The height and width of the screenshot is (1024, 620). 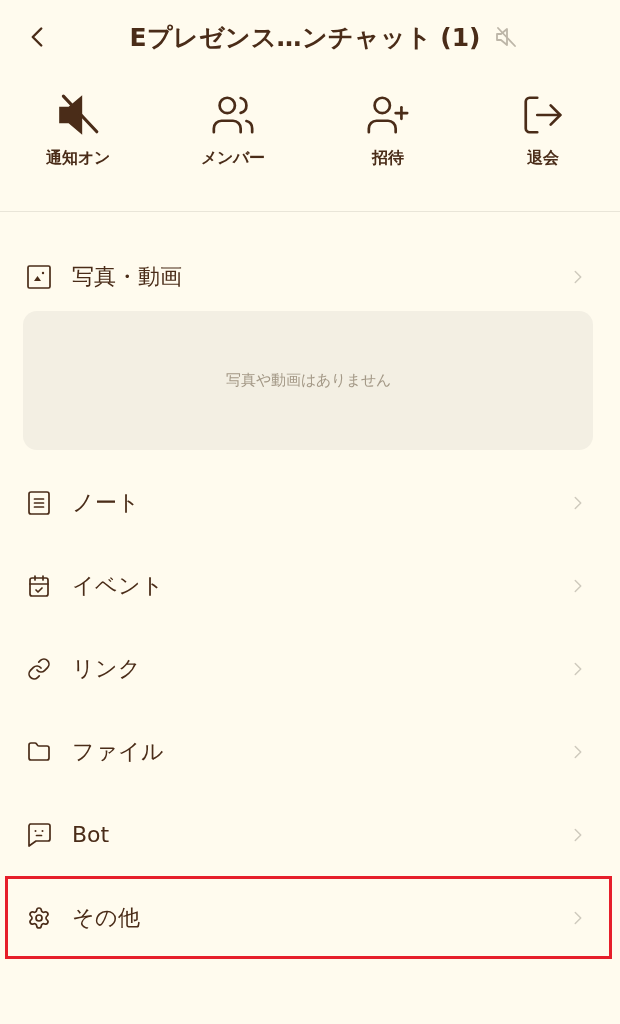 What do you see at coordinates (308, 668) in the screenshot?
I see `menu-item: リンク` at bounding box center [308, 668].